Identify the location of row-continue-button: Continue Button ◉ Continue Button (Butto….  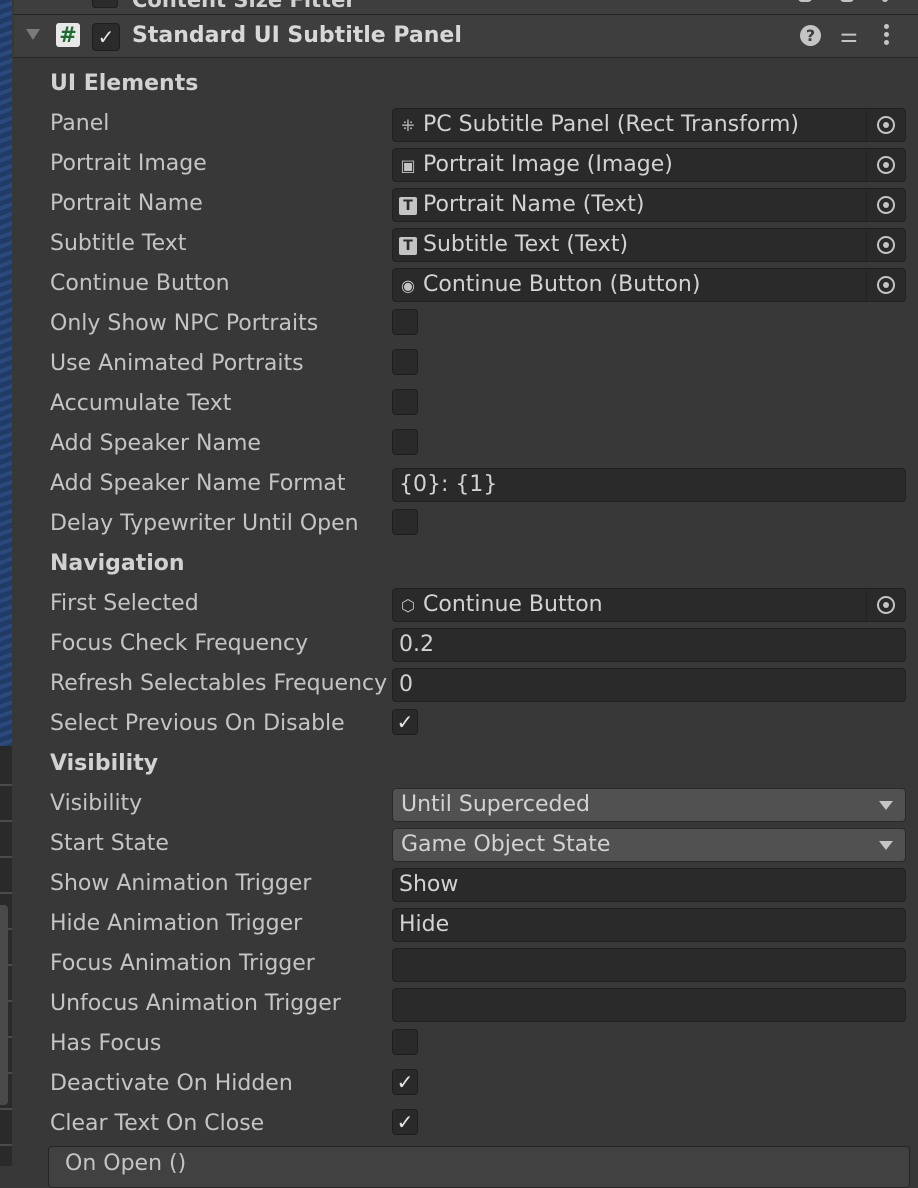
(466, 285).